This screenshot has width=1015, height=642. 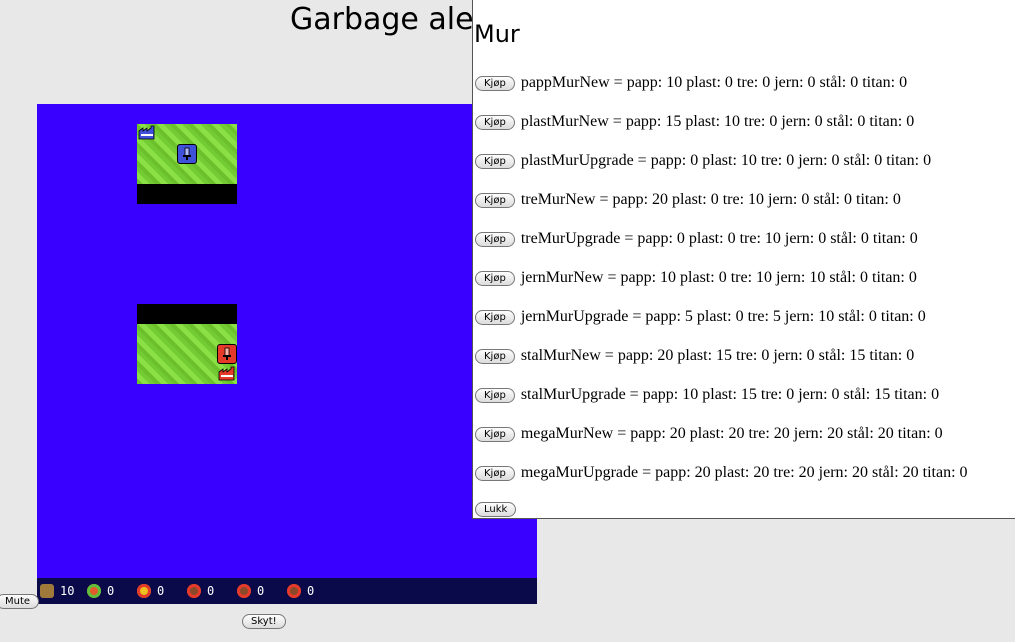 What do you see at coordinates (194, 591) in the screenshot?
I see `jern-icon` at bounding box center [194, 591].